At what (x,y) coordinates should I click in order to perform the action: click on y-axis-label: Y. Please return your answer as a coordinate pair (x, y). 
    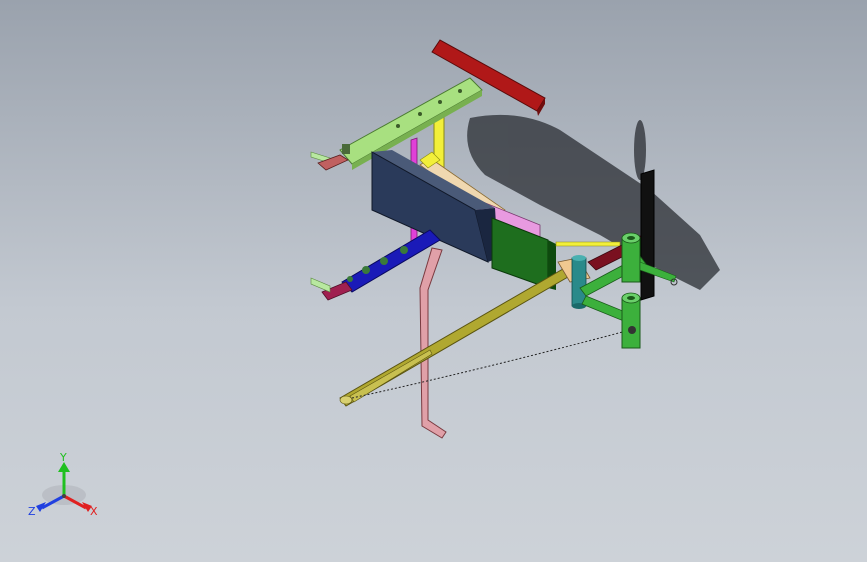
    Looking at the image, I should click on (63, 457).